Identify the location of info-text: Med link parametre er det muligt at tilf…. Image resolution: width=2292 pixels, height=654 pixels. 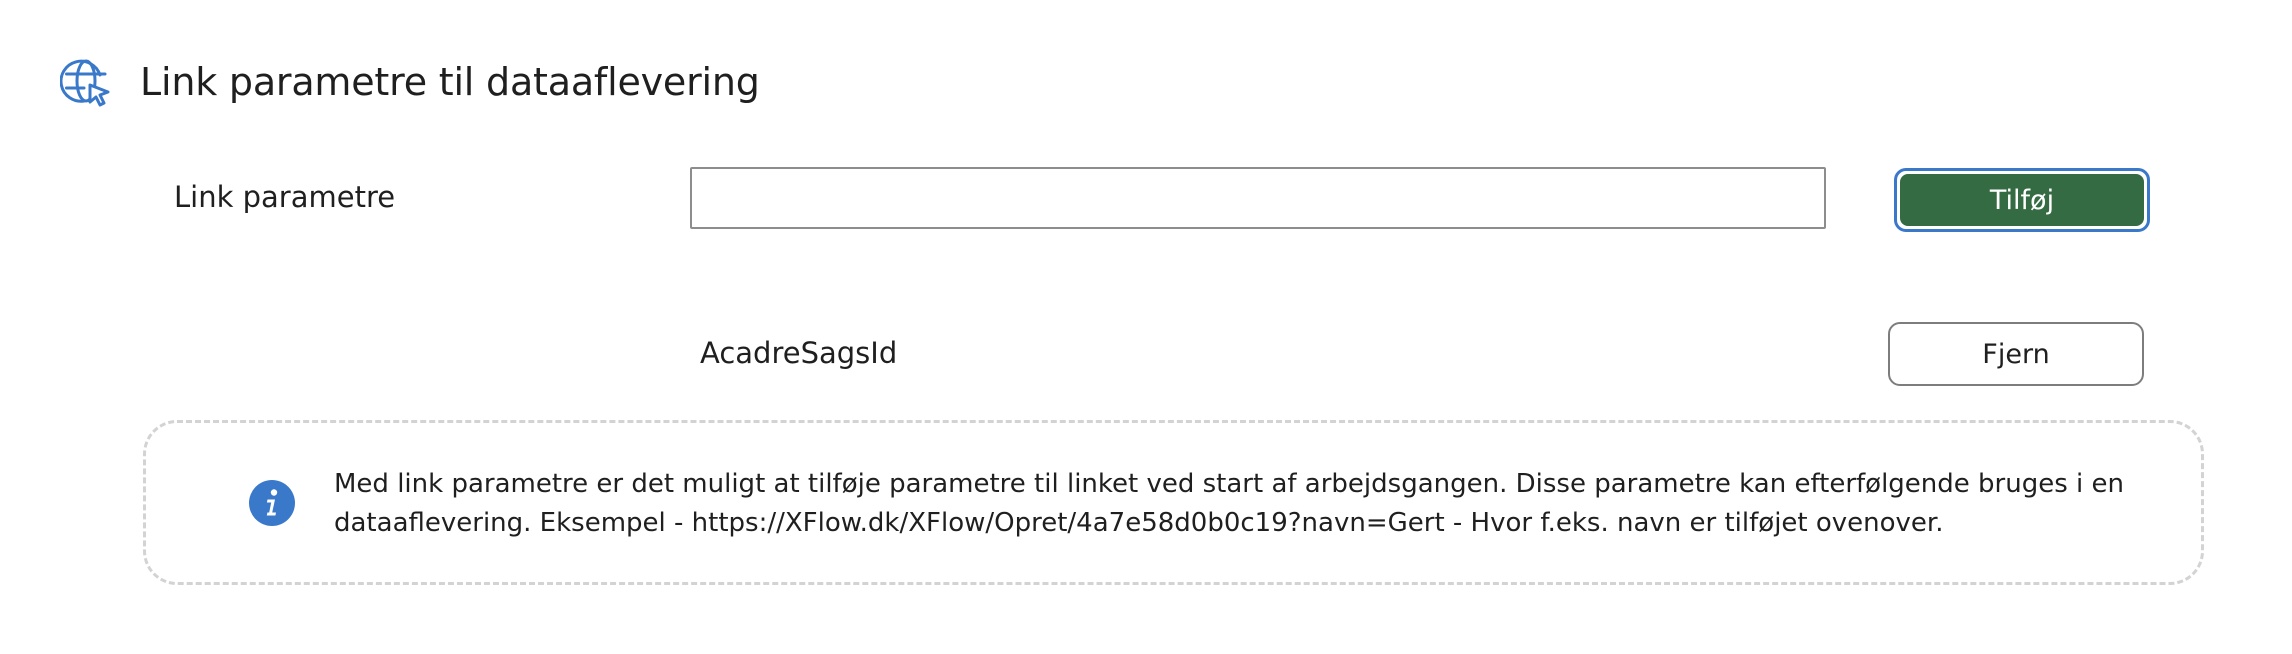
(1229, 503).